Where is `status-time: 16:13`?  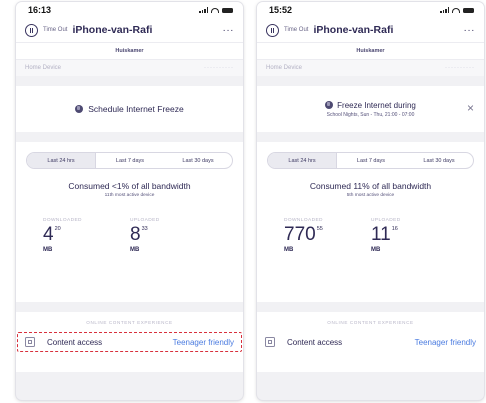
status-time: 16:13 is located at coordinates (40, 10).